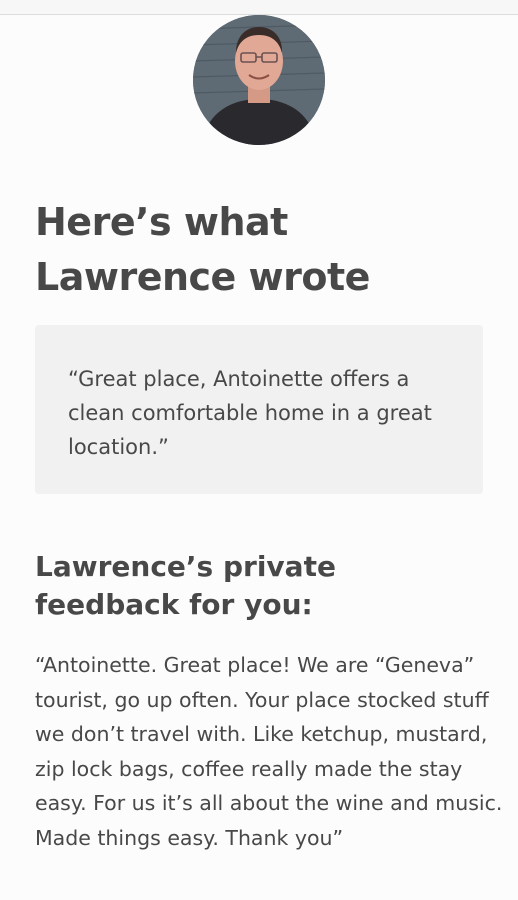 This screenshot has height=900, width=518. I want to click on avatar, so click(259, 80).